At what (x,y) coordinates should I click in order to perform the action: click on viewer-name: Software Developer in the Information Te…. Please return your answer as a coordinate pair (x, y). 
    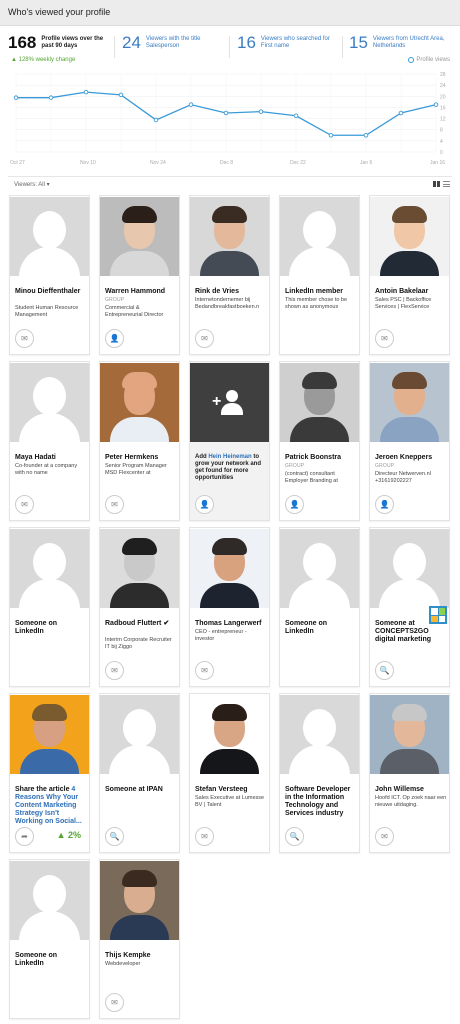
    Looking at the image, I should click on (321, 802).